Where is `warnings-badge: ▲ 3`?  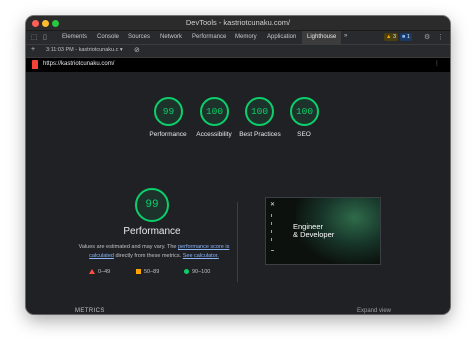 warnings-badge: ▲ 3 is located at coordinates (391, 37).